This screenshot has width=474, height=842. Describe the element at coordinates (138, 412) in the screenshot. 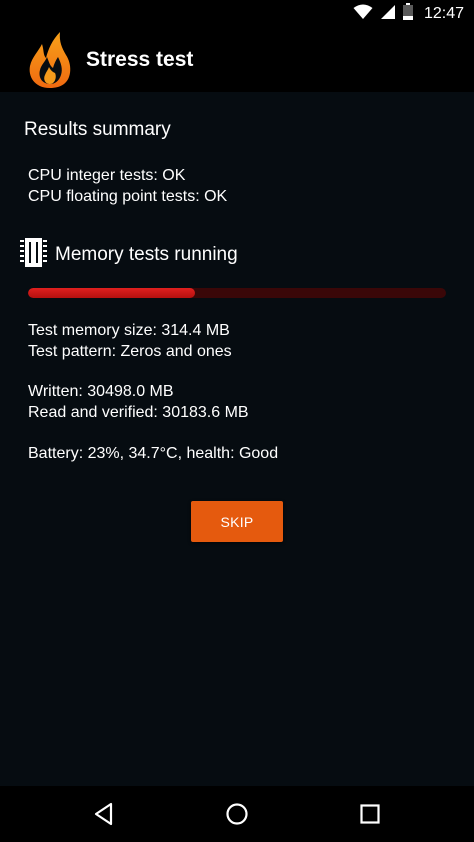

I see `read-verified-amount: Read and verified: 30183.6 MB` at that location.